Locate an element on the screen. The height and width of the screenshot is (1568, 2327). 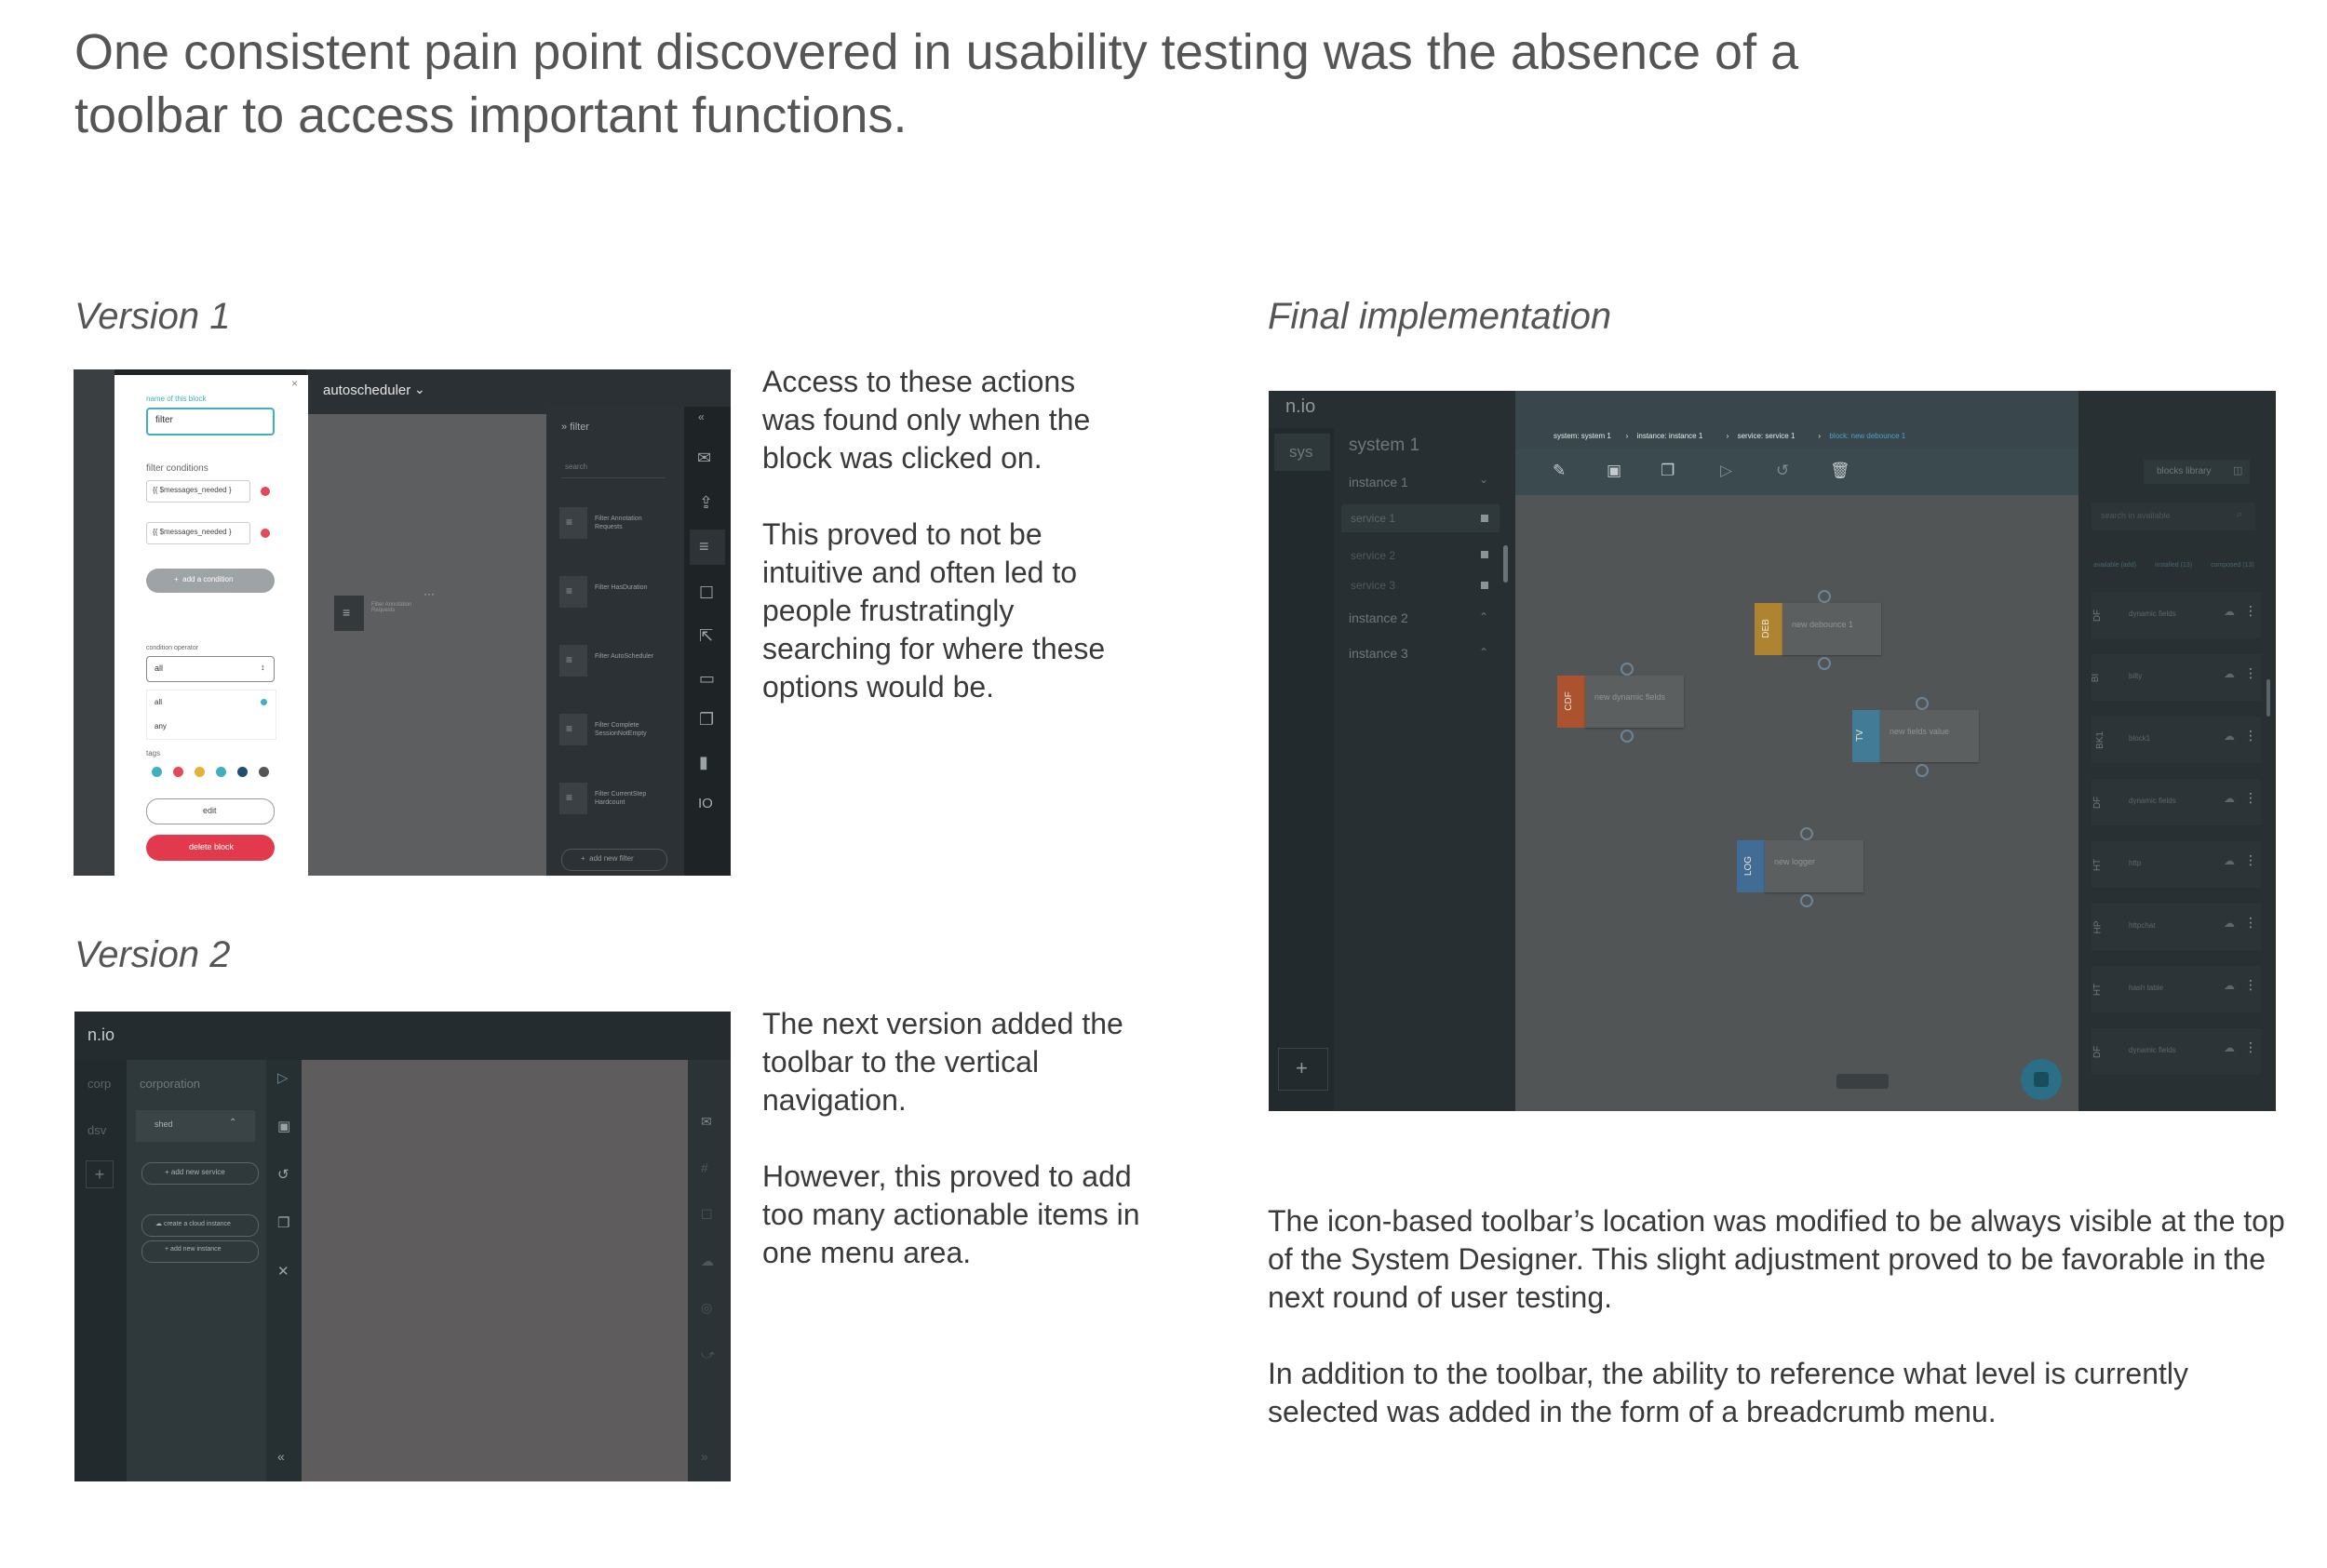
system-tab: sys is located at coordinates (1302, 452).